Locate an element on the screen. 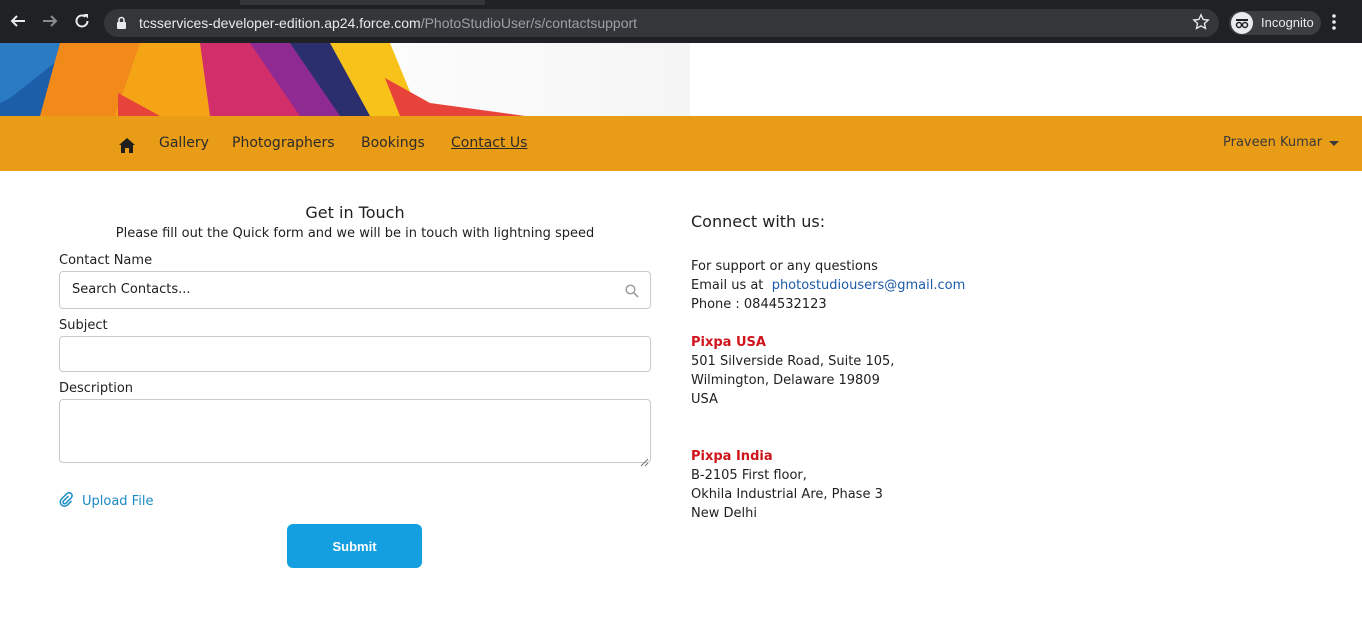 The image size is (1362, 625). user-menu: Praveen Kumar is located at coordinates (1272, 142).